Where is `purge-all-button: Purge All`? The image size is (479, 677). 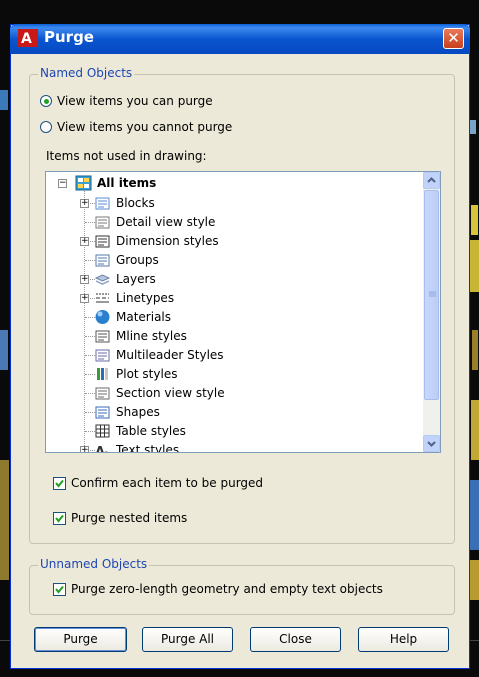
purge-all-button: Purge All is located at coordinates (187, 639).